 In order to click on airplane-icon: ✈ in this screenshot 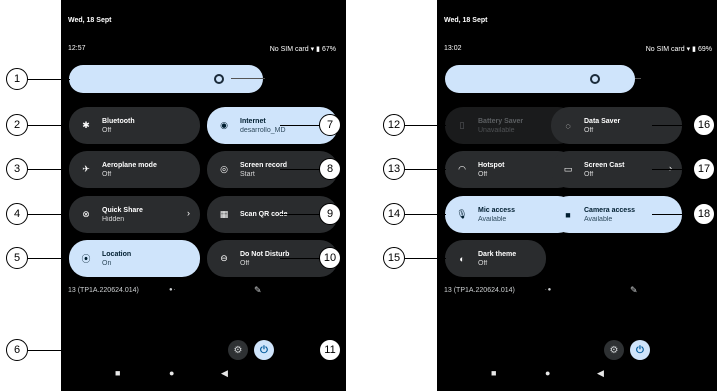, I will do `click(86, 169)`.